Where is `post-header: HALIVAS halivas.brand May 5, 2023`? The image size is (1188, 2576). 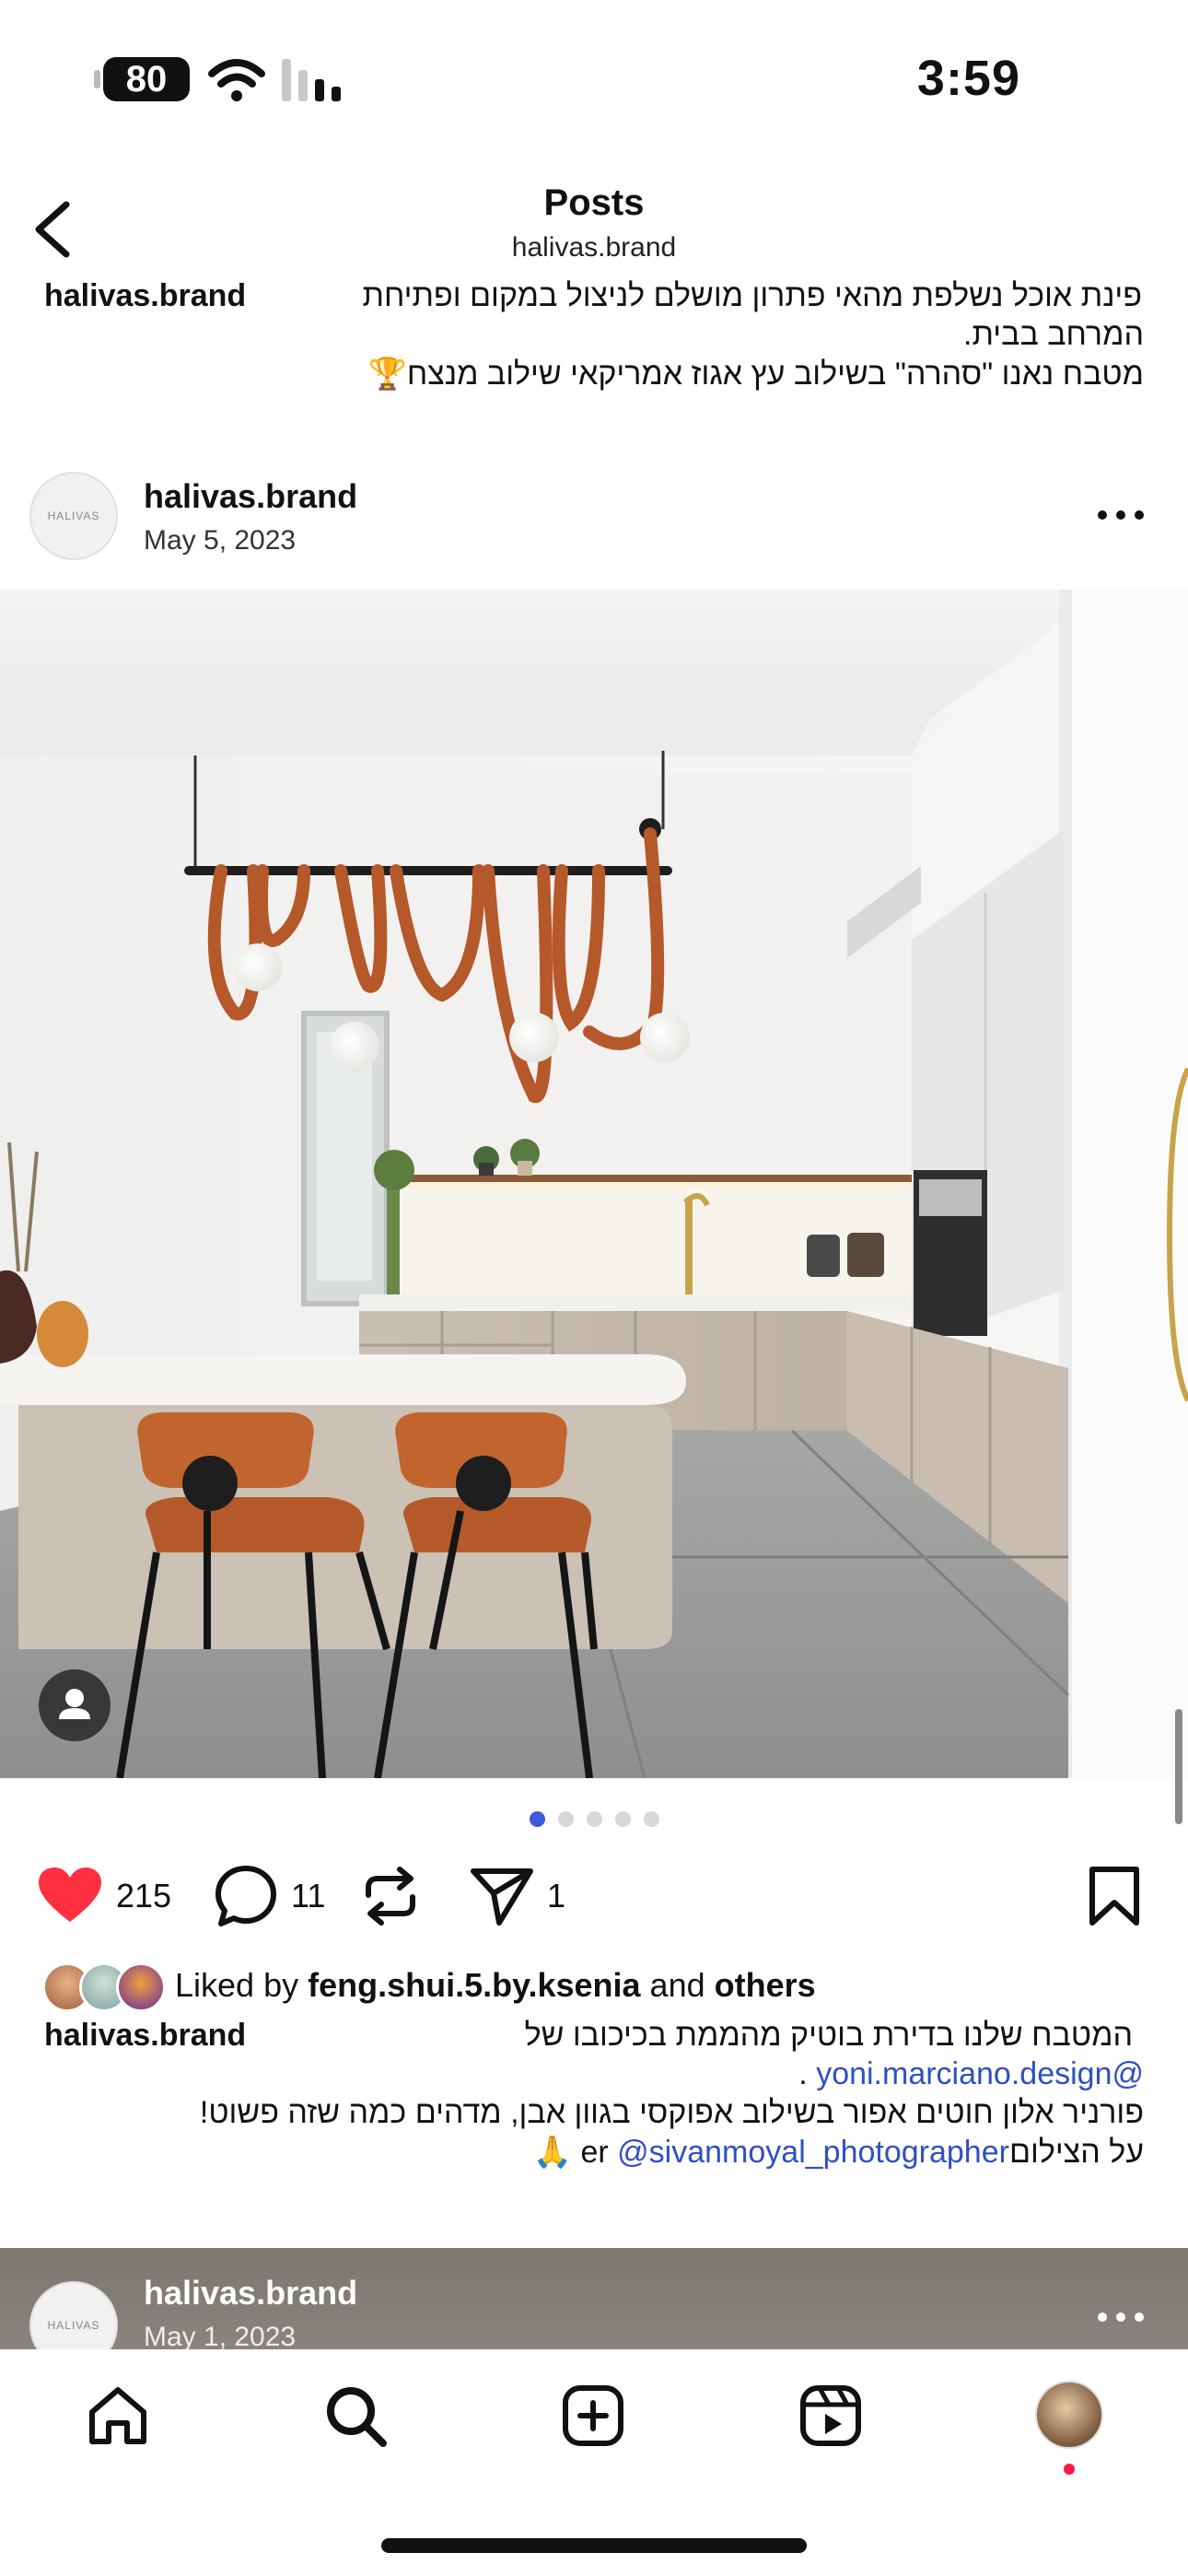 post-header: HALIVAS halivas.brand May 5, 2023 is located at coordinates (594, 520).